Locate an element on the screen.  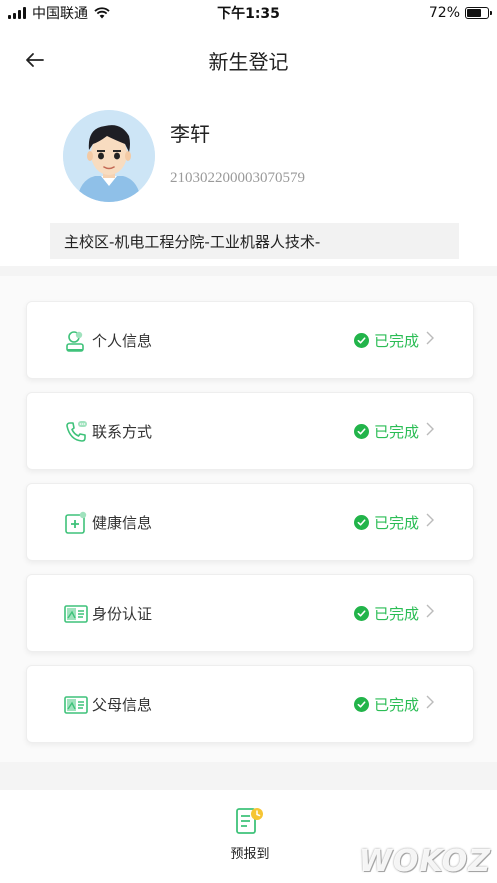
carrier-label: 中国联通 is located at coordinates (60, 14).